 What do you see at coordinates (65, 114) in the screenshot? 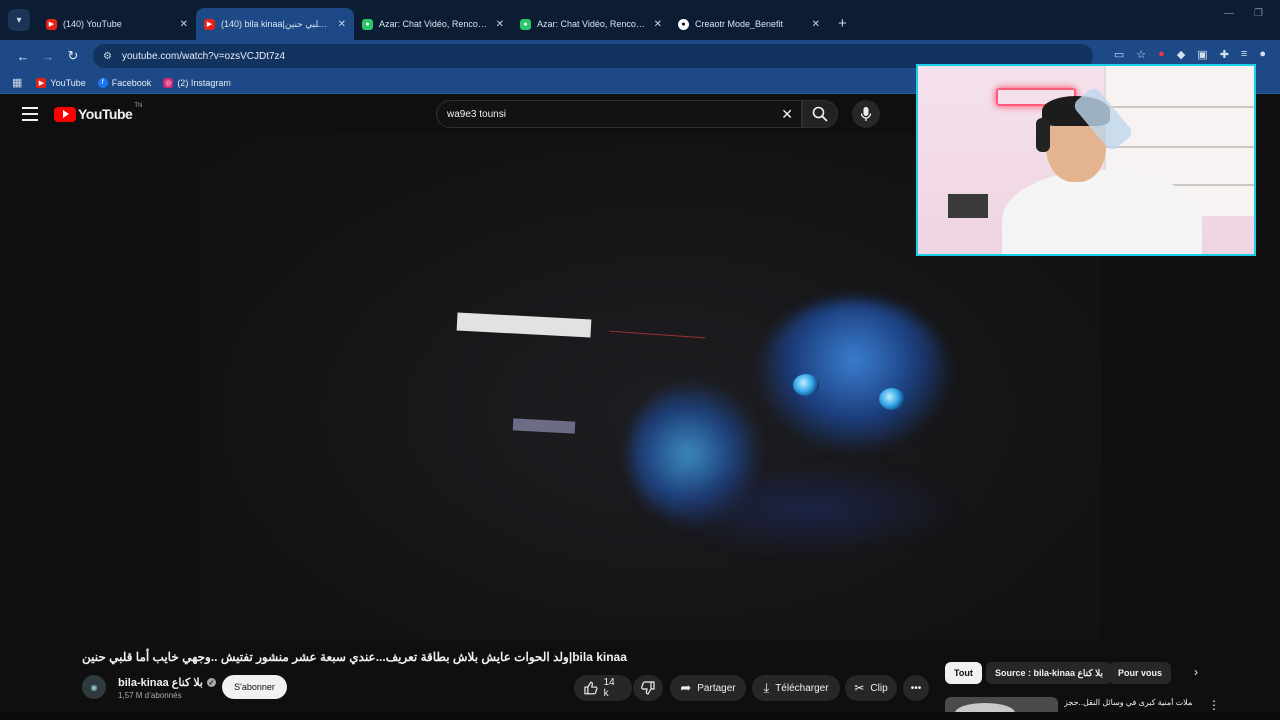
I see `youtube-play-icon` at bounding box center [65, 114].